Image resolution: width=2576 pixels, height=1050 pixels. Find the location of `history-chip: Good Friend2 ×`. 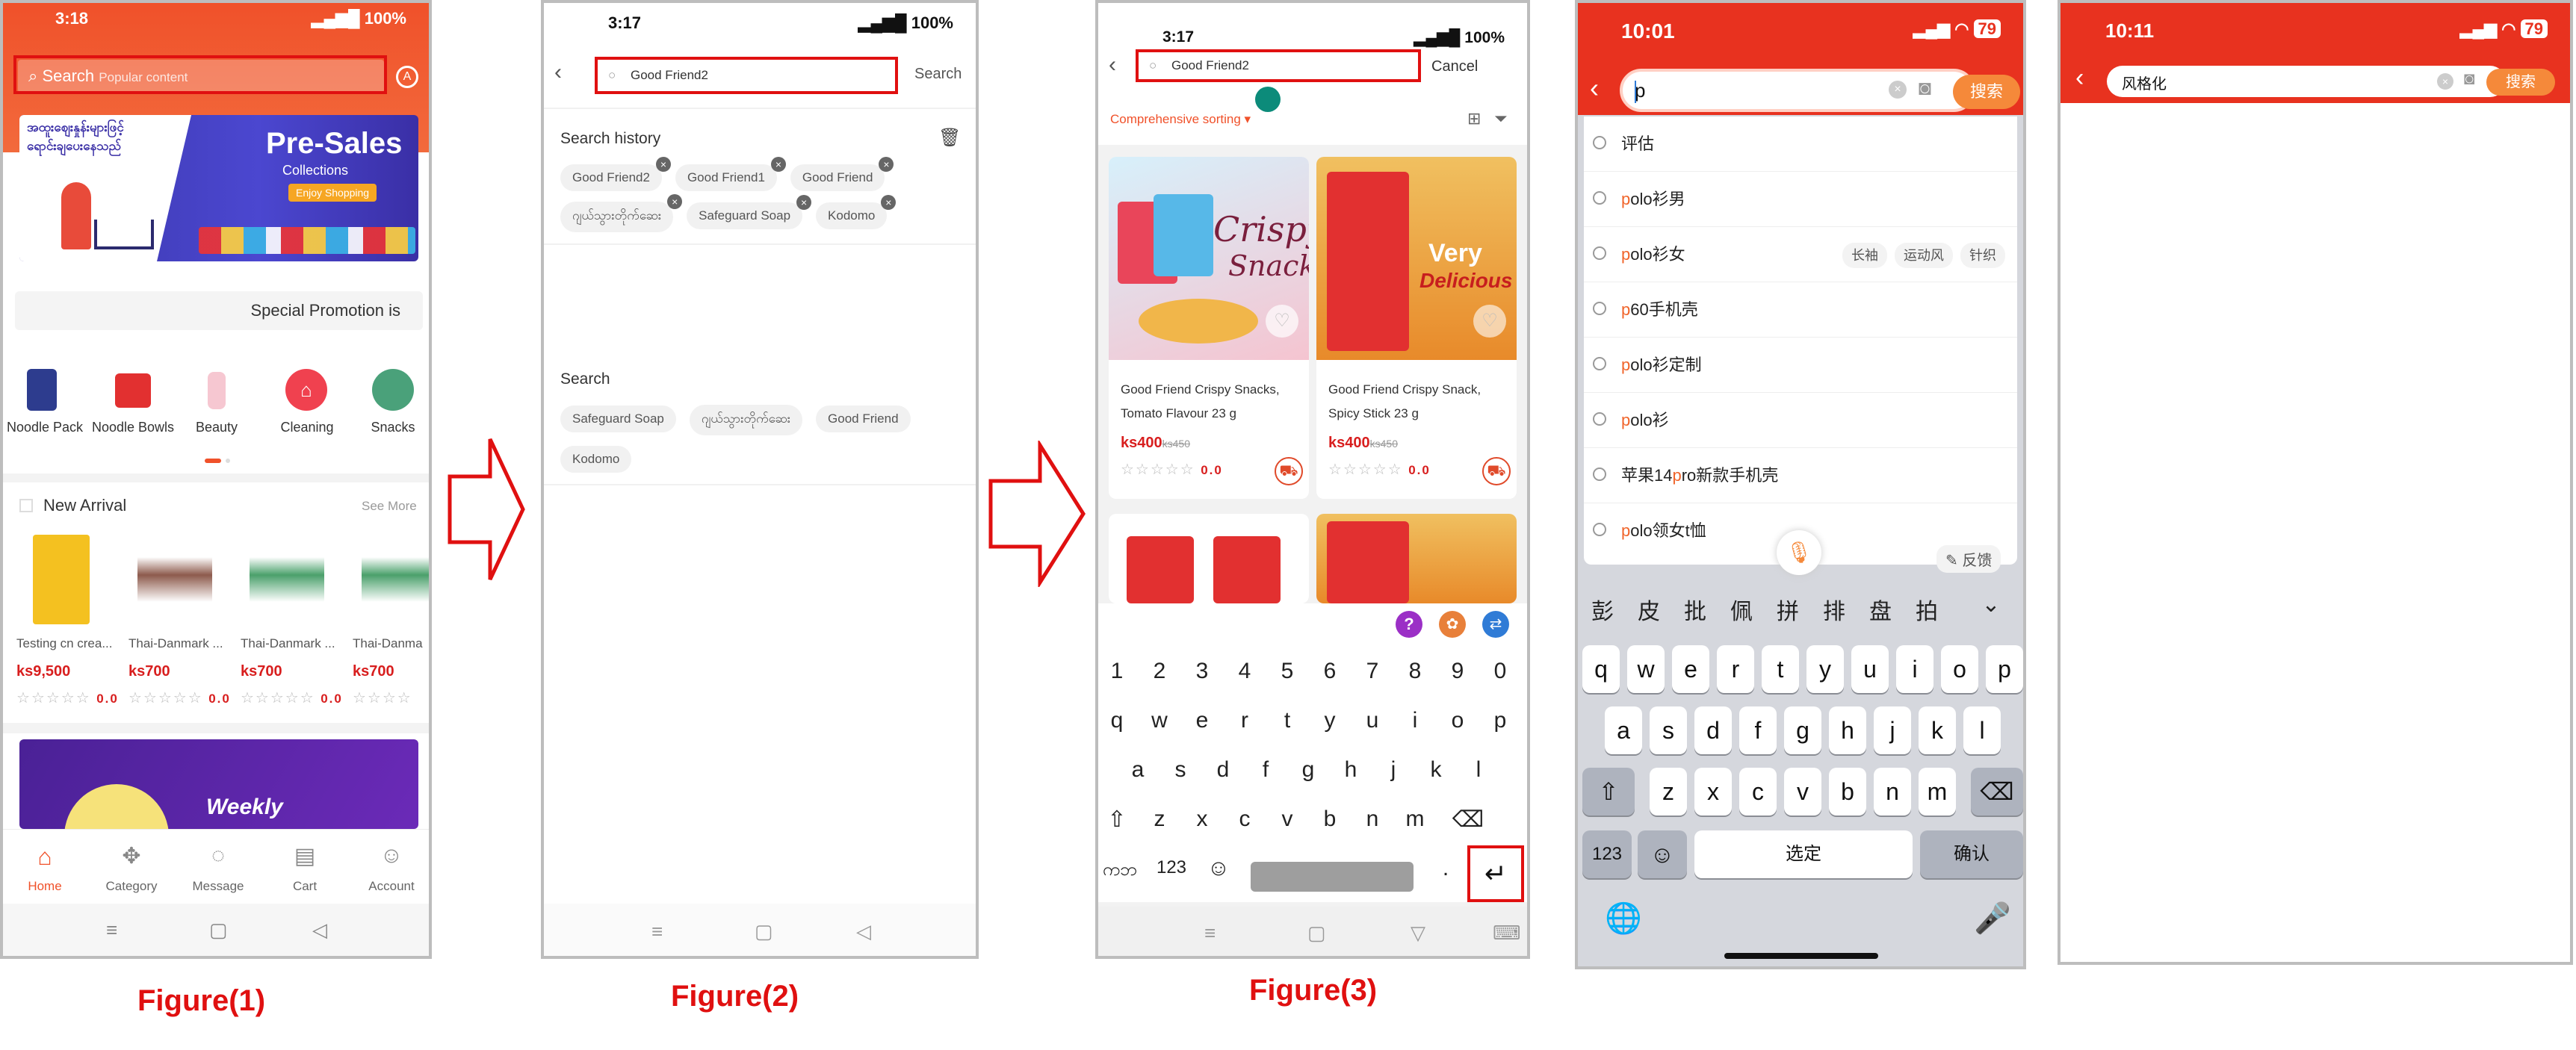

history-chip: Good Friend2 × is located at coordinates (615, 174).